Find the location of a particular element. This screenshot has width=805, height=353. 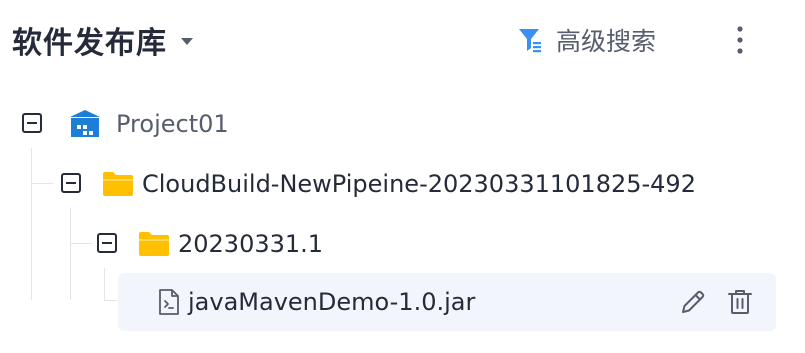

caret-down-icon is located at coordinates (187, 41).